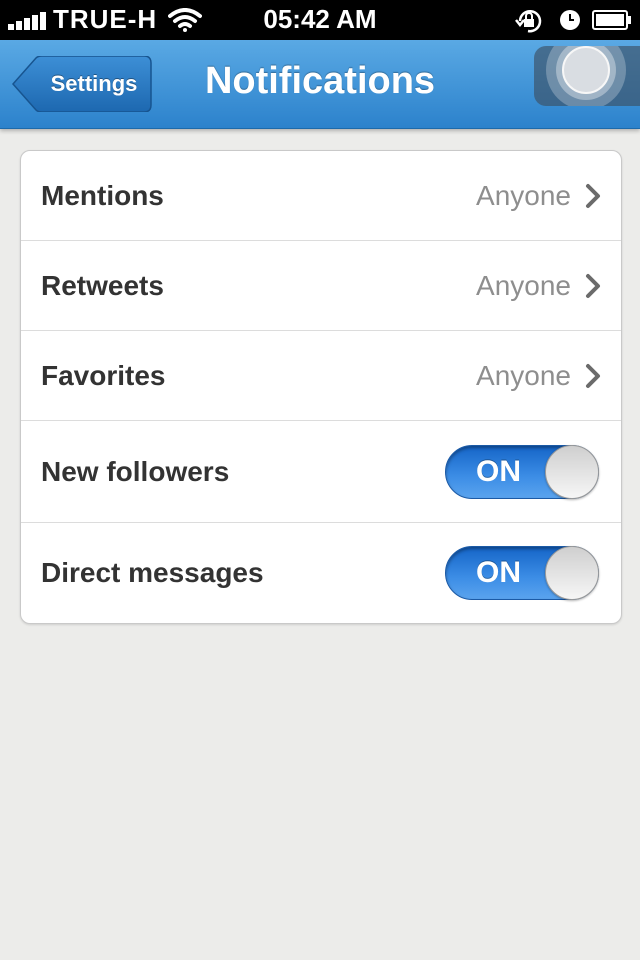 Image resolution: width=640 pixels, height=960 pixels. Describe the element at coordinates (611, 20) in the screenshot. I see `battery-icon` at that location.